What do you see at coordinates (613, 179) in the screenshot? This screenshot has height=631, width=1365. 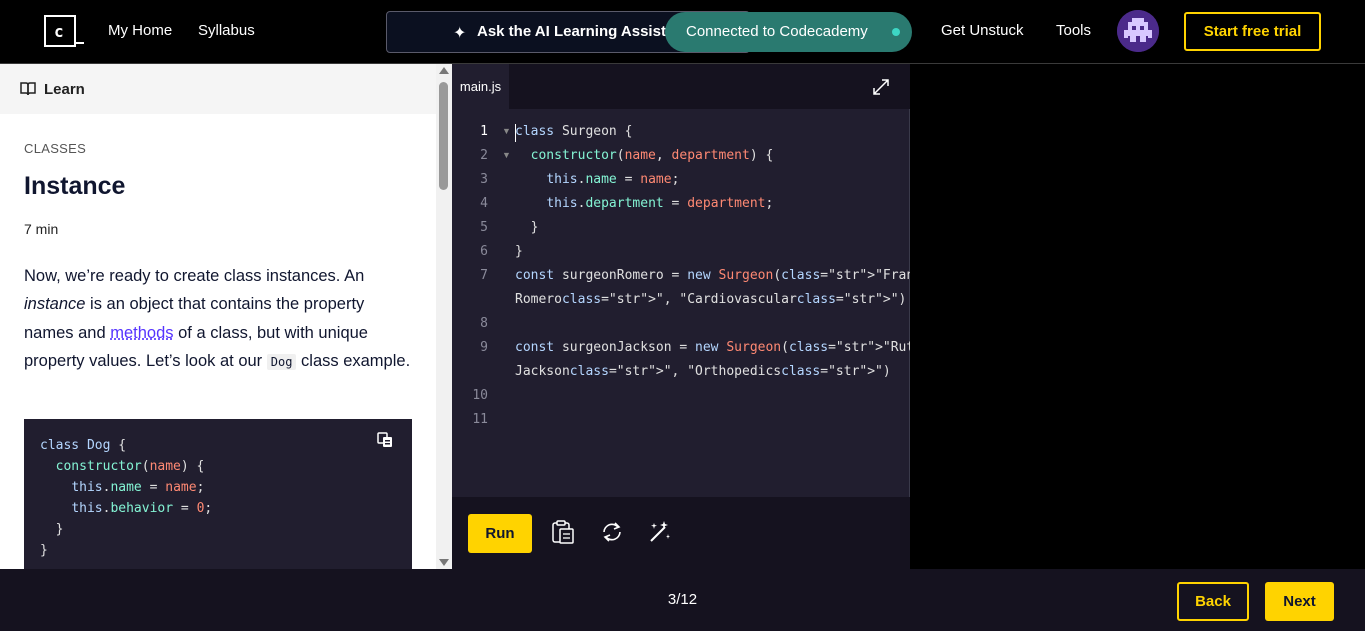 I see `code-line: this.name = name;` at bounding box center [613, 179].